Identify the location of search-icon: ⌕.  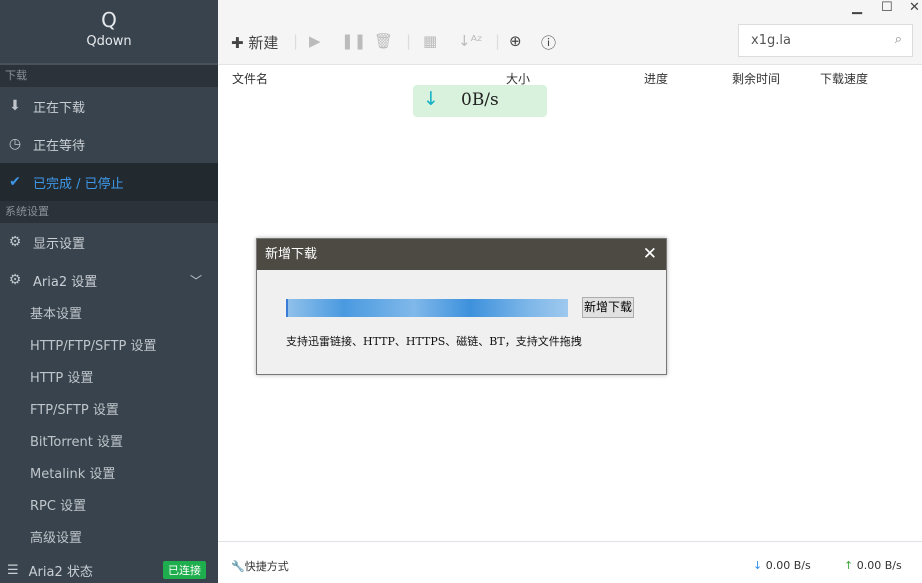
(898, 39).